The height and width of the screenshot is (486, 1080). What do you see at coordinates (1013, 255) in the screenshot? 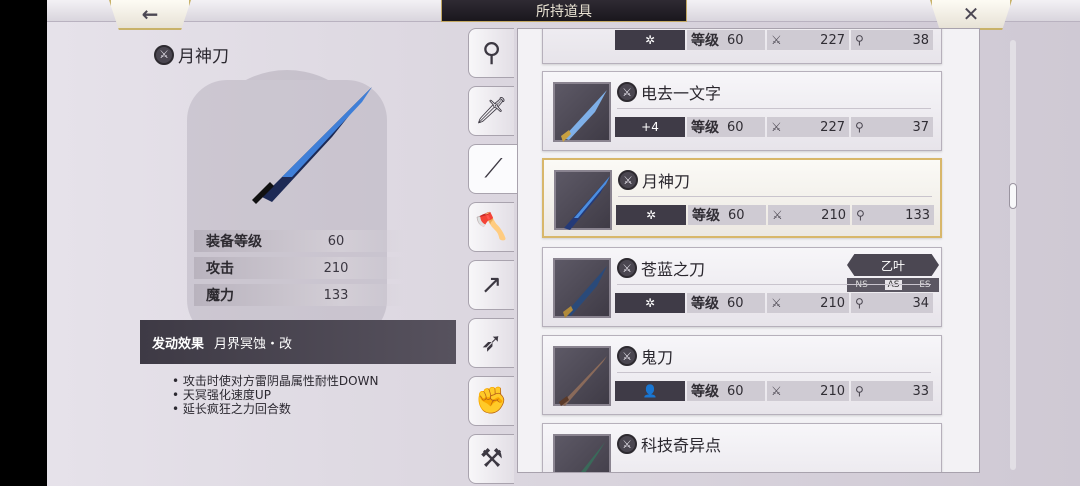
I see `scrollbar-track` at bounding box center [1013, 255].